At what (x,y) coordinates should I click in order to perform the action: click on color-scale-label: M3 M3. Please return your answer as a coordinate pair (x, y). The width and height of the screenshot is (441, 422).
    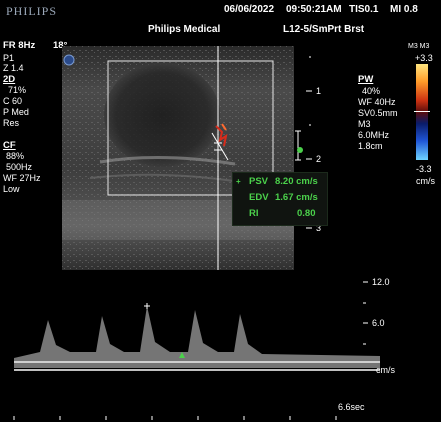
    Looking at the image, I should click on (419, 46).